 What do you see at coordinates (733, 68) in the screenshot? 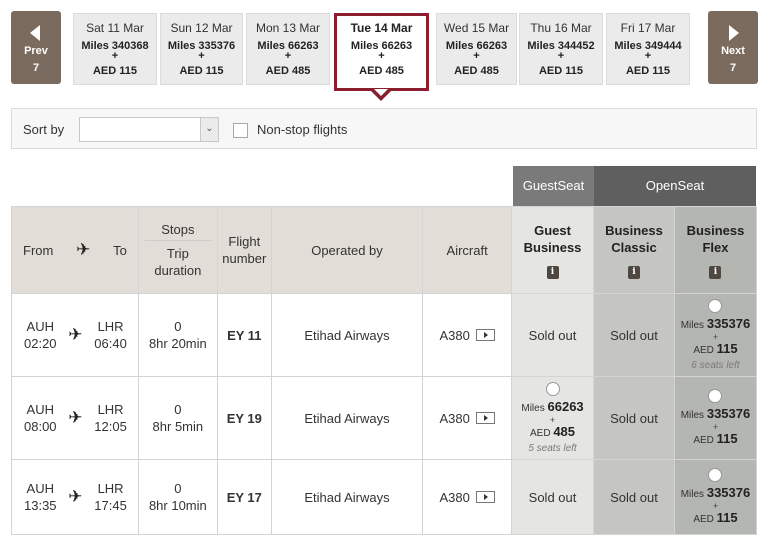
I see `next-count: 7` at bounding box center [733, 68].